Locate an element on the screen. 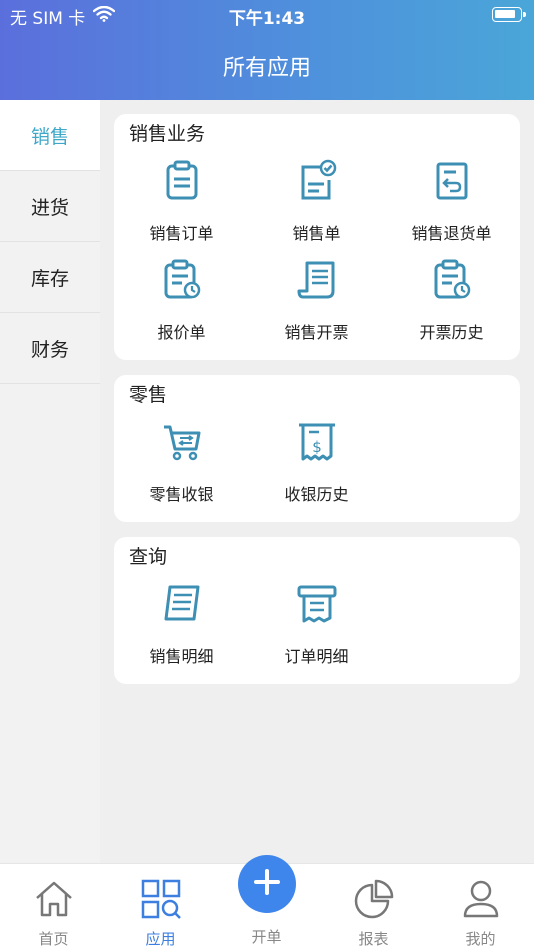 The width and height of the screenshot is (534, 950). tab-label: 首页 is located at coordinates (53, 939).